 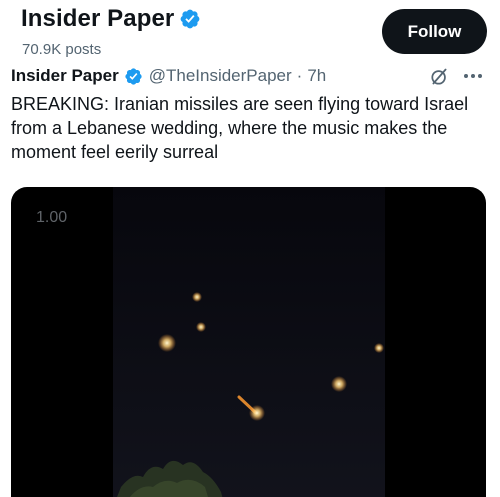 What do you see at coordinates (51, 218) in the screenshot?
I see `playback-speed: 1.00` at bounding box center [51, 218].